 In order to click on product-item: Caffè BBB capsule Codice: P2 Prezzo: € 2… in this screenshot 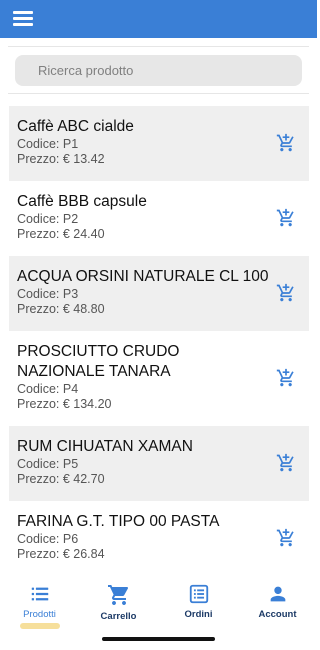, I will do `click(159, 218)`.